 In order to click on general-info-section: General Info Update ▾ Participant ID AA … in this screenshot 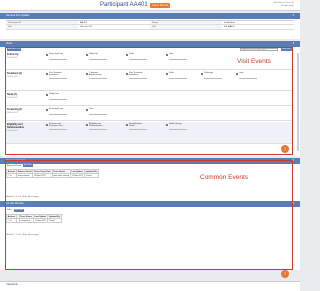, I will do `click(150, 26)`.